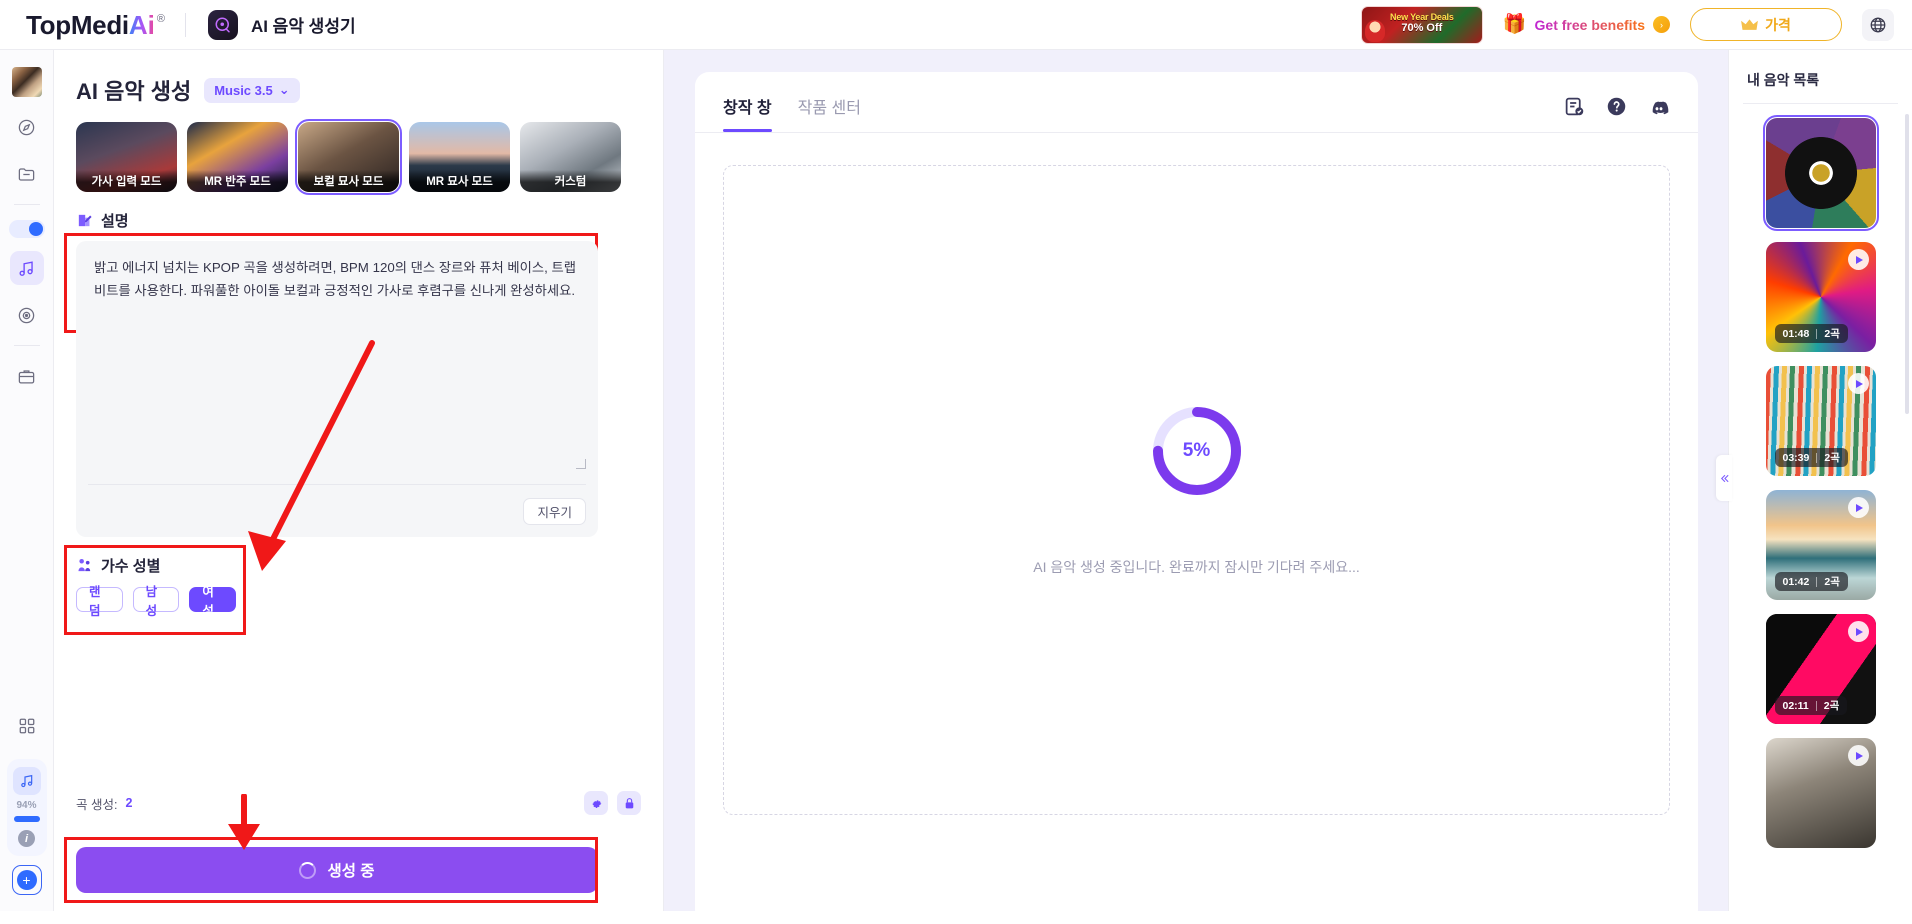  I want to click on mode-card-lyrics: 가사 입력 모드, so click(126, 157).